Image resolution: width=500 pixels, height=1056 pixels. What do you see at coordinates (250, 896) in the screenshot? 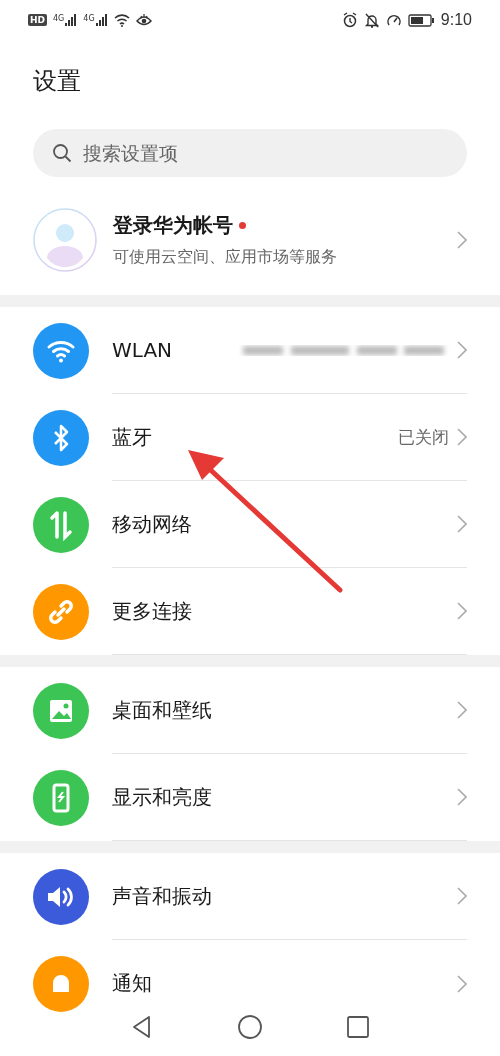
I see `settings-row: 声音和振动` at bounding box center [250, 896].